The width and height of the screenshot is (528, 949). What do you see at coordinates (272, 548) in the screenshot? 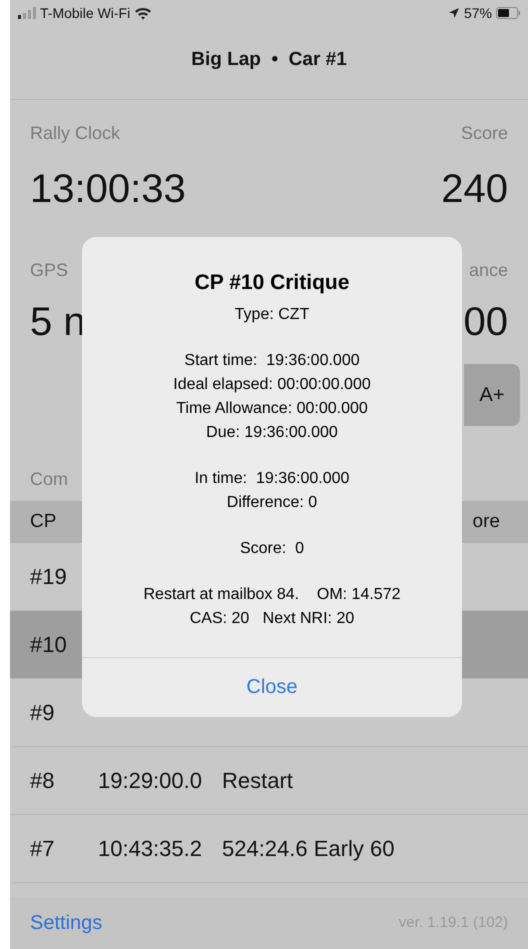
I see `dialog-line: Score: 0` at bounding box center [272, 548].